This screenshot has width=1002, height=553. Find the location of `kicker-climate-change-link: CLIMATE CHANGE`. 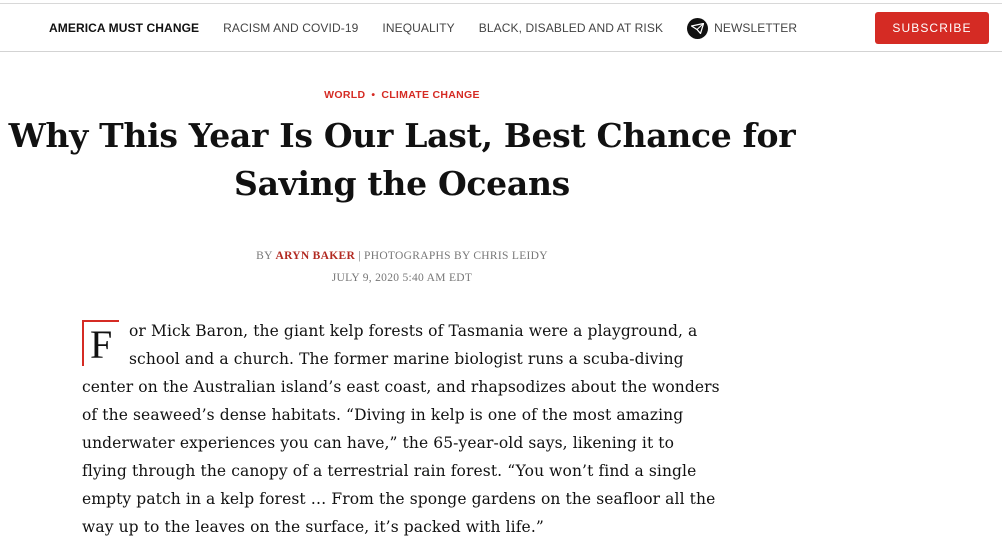

kicker-climate-change-link: CLIMATE CHANGE is located at coordinates (430, 95).